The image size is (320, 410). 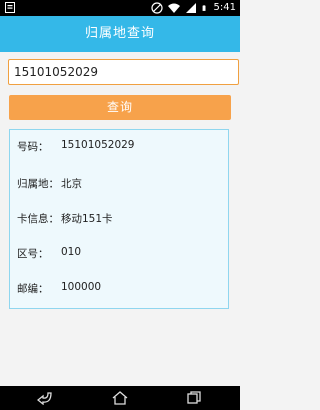 What do you see at coordinates (224, 7) in the screenshot?
I see `status-time: 5:41` at bounding box center [224, 7].